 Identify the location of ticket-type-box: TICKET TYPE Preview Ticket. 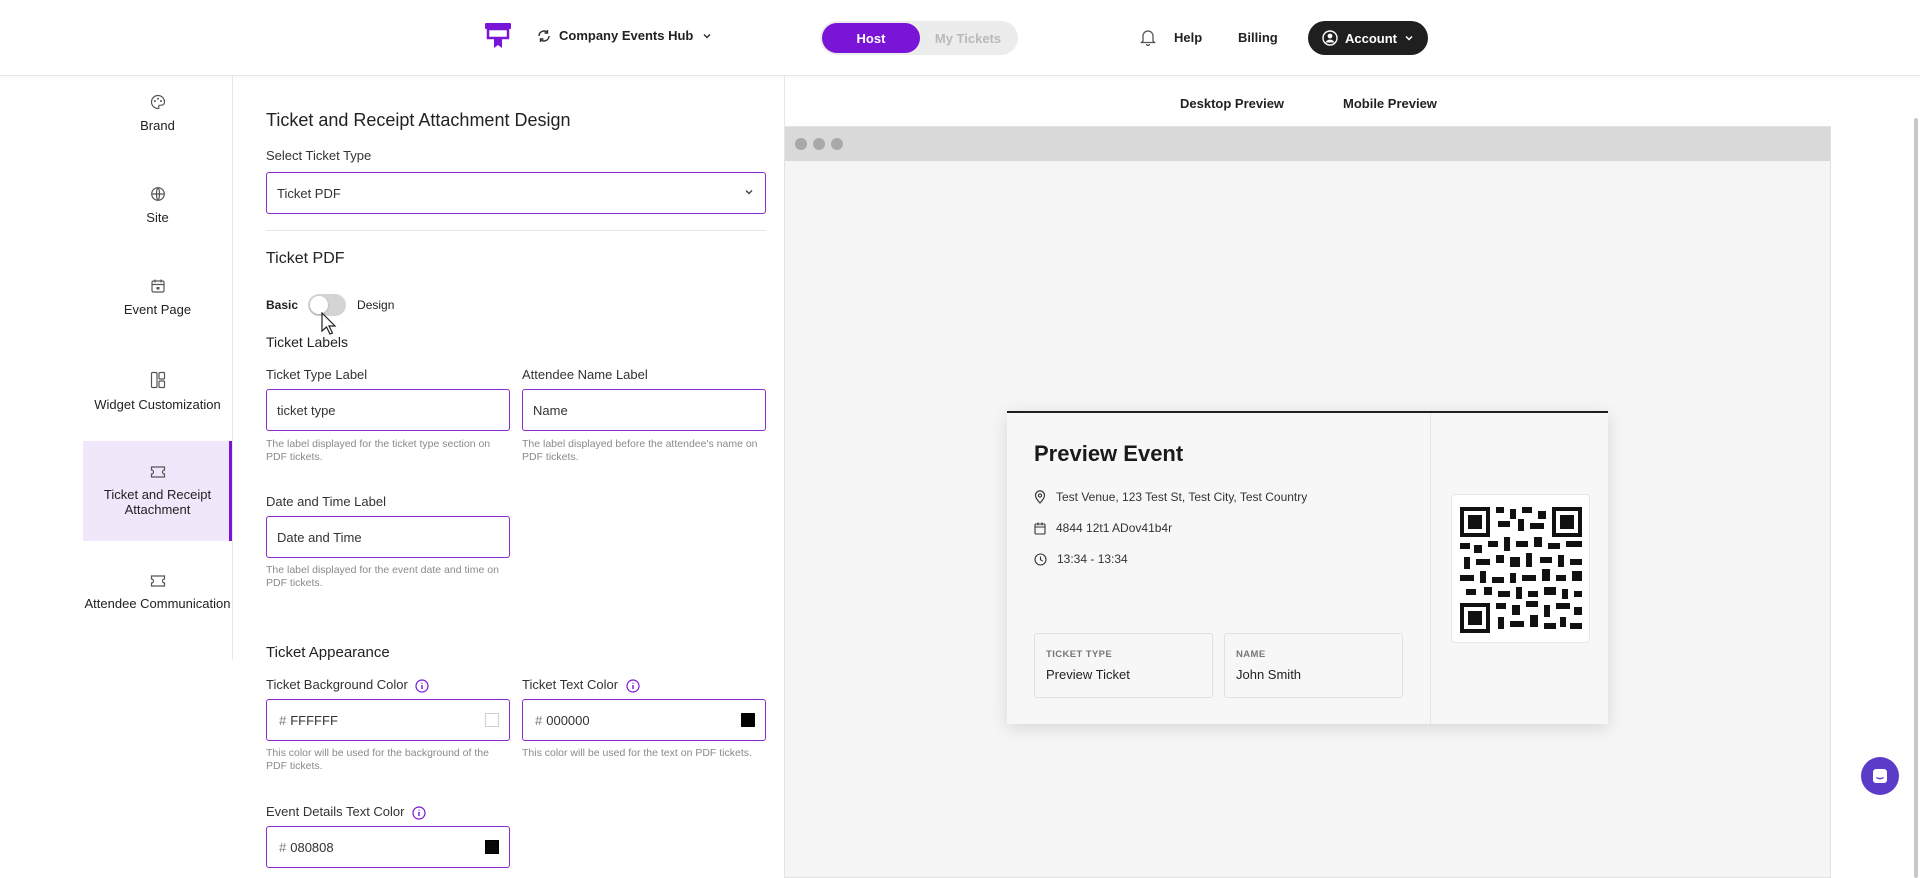
(1123, 665).